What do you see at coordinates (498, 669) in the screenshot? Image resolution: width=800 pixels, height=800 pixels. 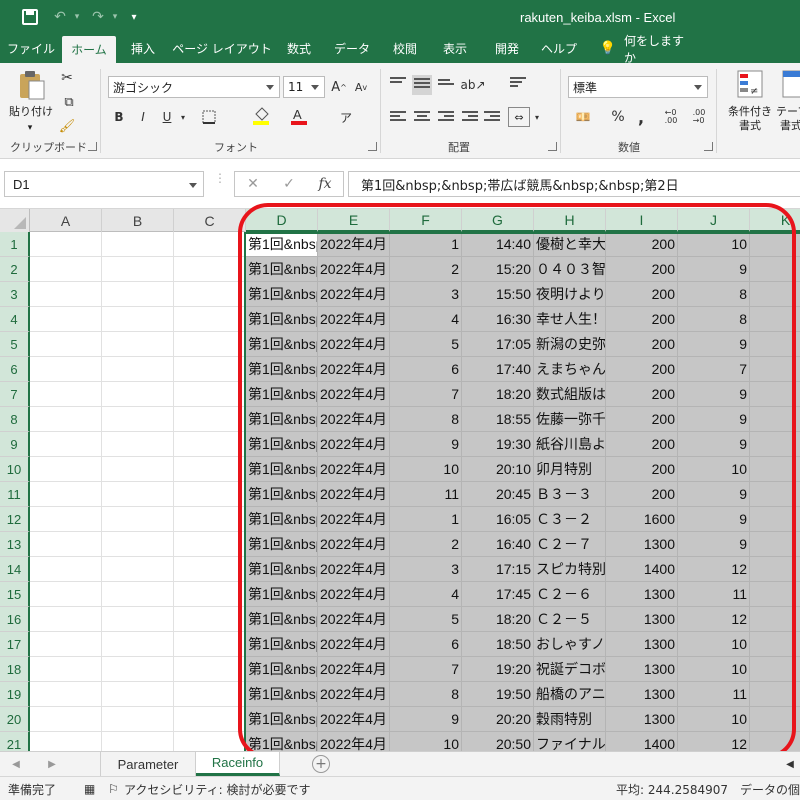 I see `cell-g: 19:20` at bounding box center [498, 669].